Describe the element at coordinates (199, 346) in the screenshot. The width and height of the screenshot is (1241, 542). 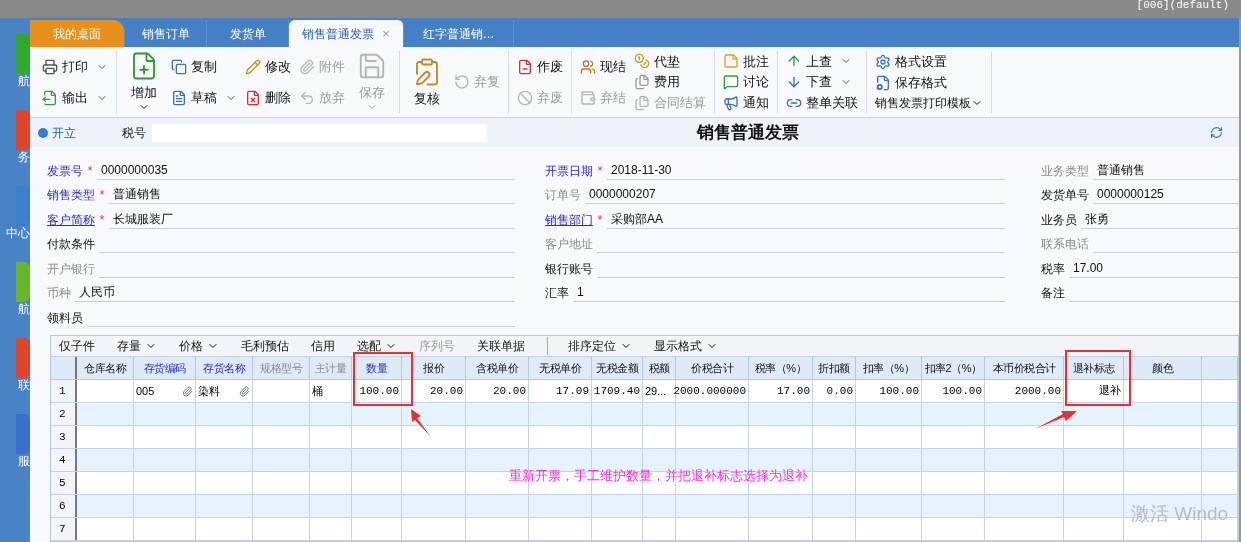
I see `grid-toolbar-button: 价格` at that location.